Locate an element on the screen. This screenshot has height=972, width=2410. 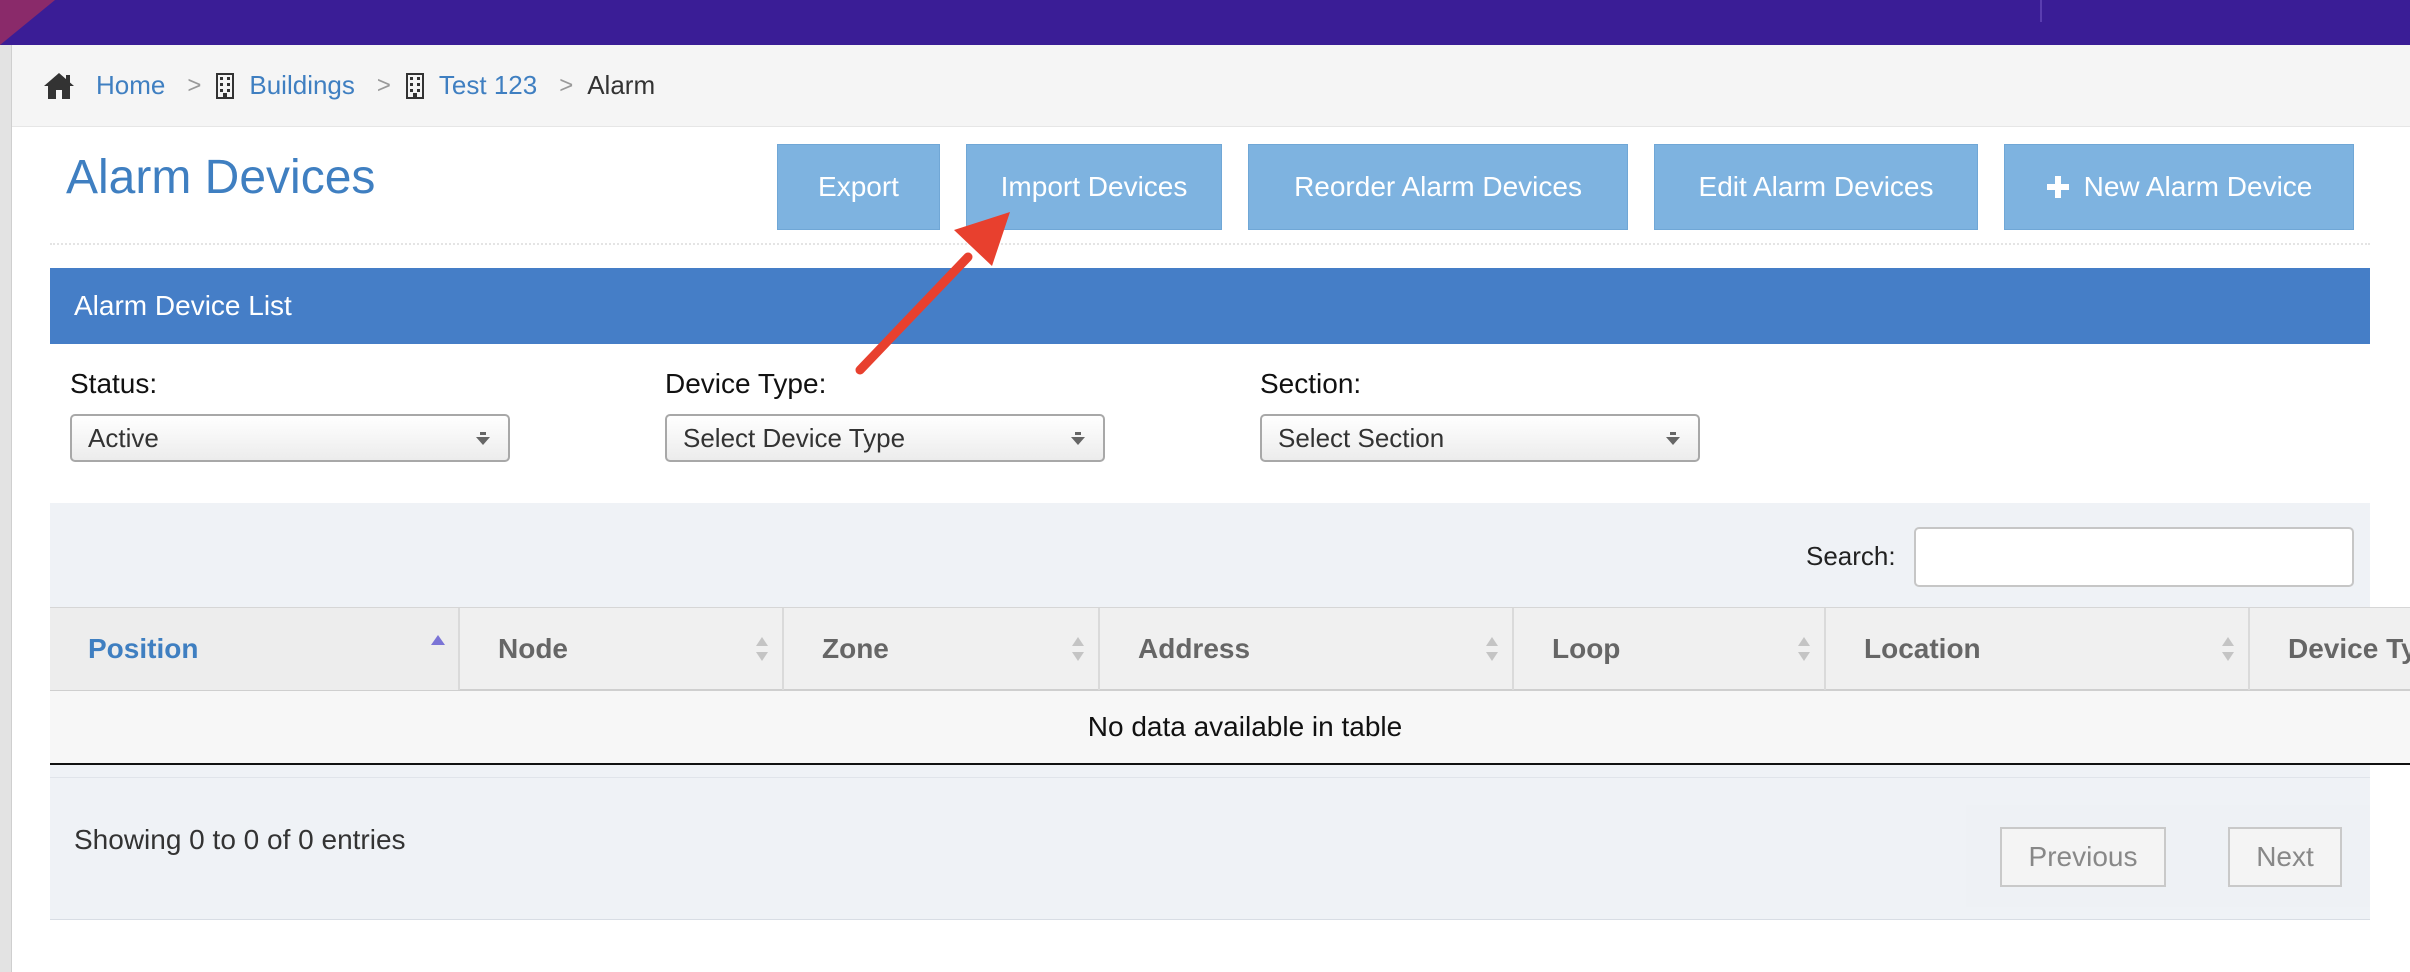
device-type-select-value: Select Device Type is located at coordinates (794, 437).